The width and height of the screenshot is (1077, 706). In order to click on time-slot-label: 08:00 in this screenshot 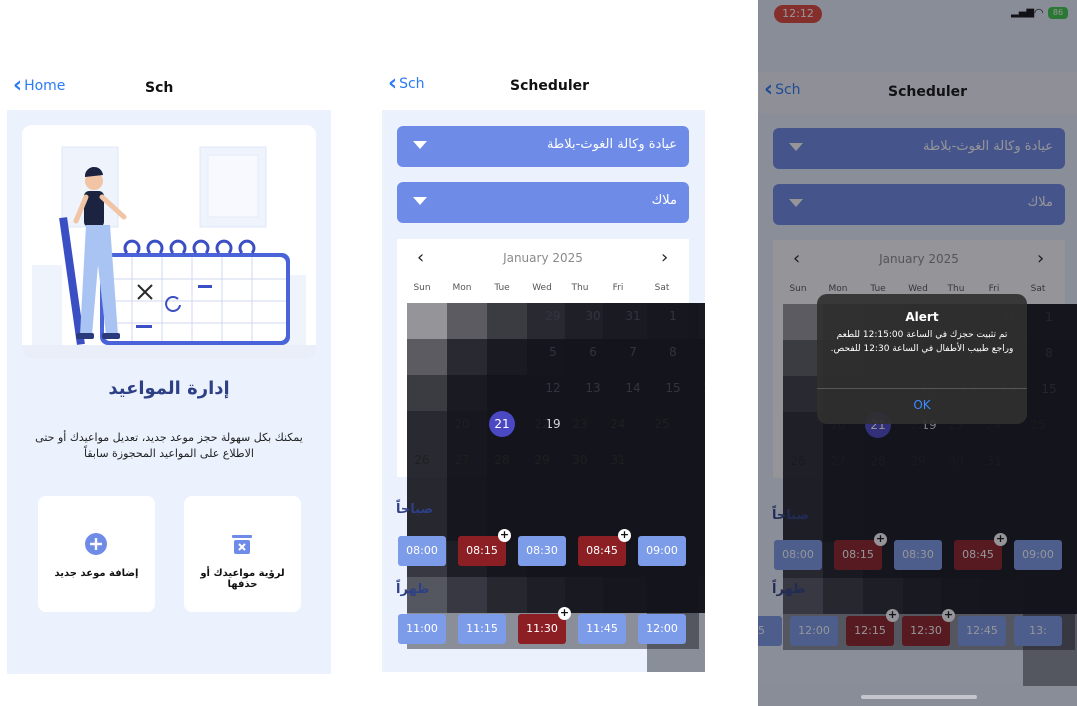, I will do `click(422, 550)`.